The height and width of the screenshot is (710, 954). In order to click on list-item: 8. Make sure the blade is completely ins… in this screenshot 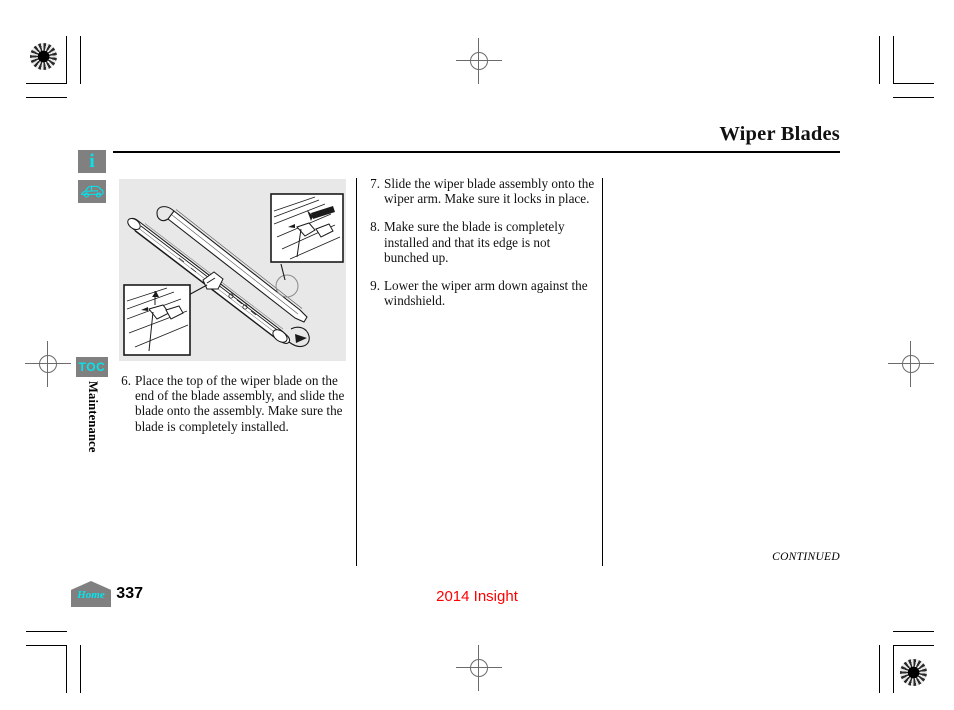, I will do `click(480, 242)`.